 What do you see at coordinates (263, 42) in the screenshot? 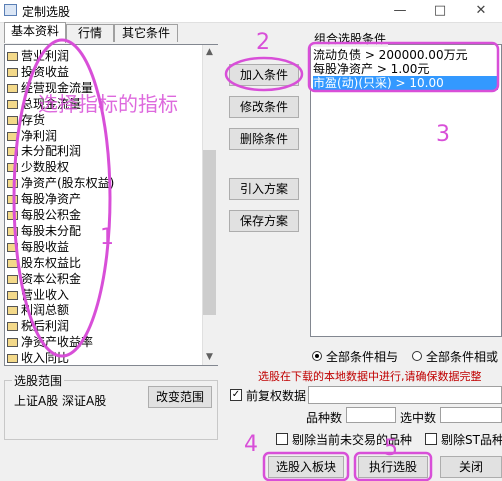
I see `annotation-marker-2: 2` at bounding box center [263, 42].